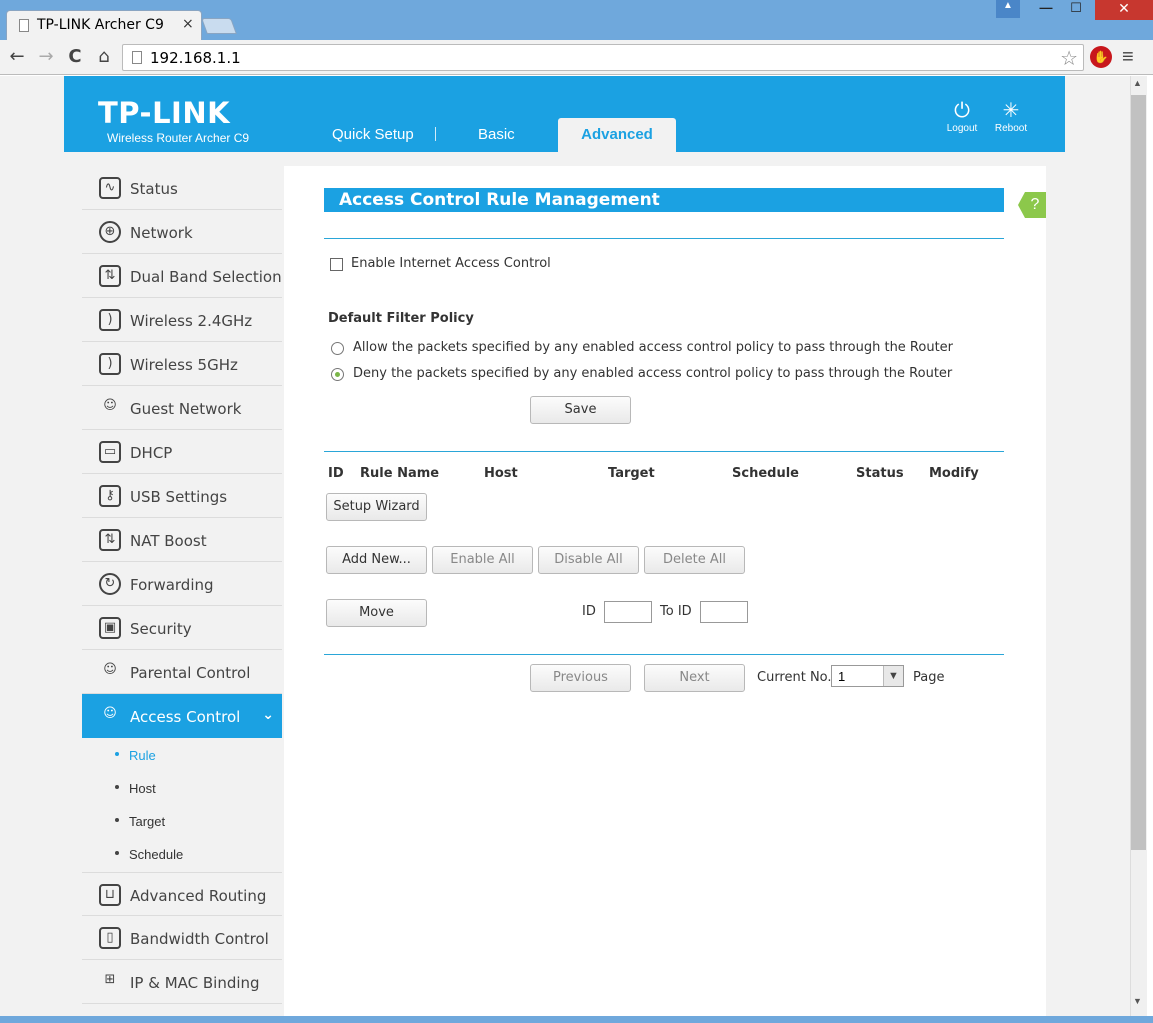 Image resolution: width=1153 pixels, height=1023 pixels. I want to click on subitem-label: Target, so click(147, 821).